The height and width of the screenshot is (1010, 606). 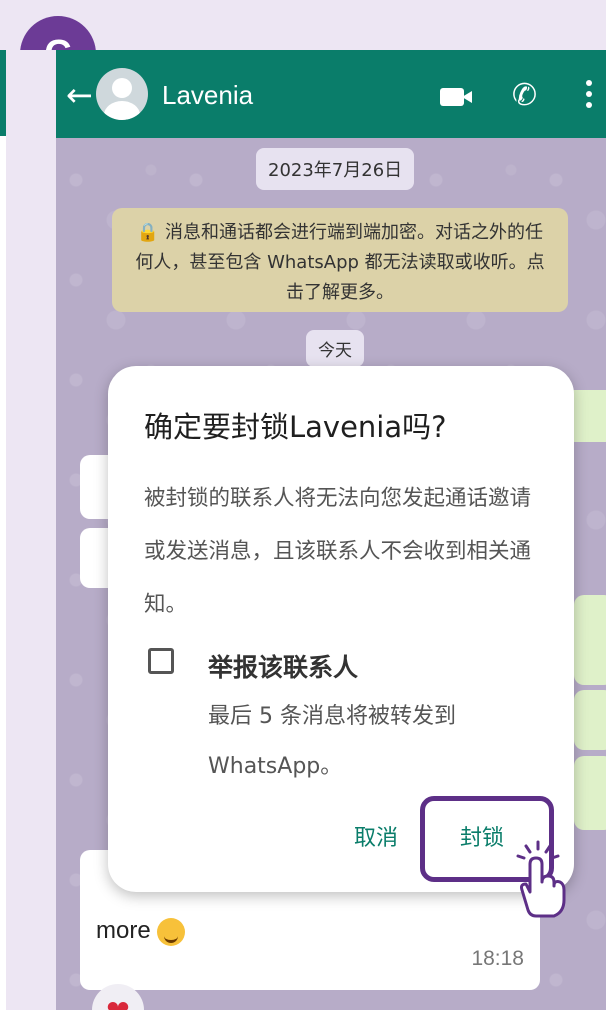 What do you see at coordinates (171, 931) in the screenshot?
I see `smile-emoji-icon` at bounding box center [171, 931].